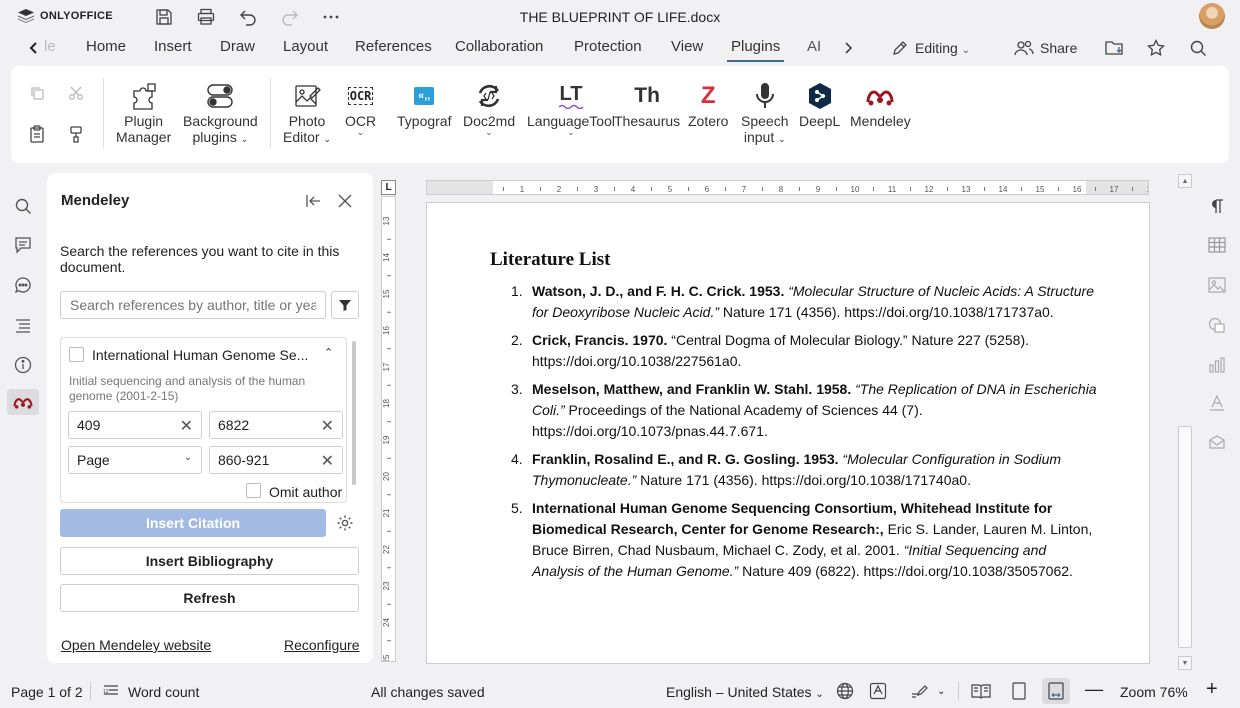 The height and width of the screenshot is (708, 1240). What do you see at coordinates (755, 46) in the screenshot?
I see `tab-plugins: Plugins` at bounding box center [755, 46].